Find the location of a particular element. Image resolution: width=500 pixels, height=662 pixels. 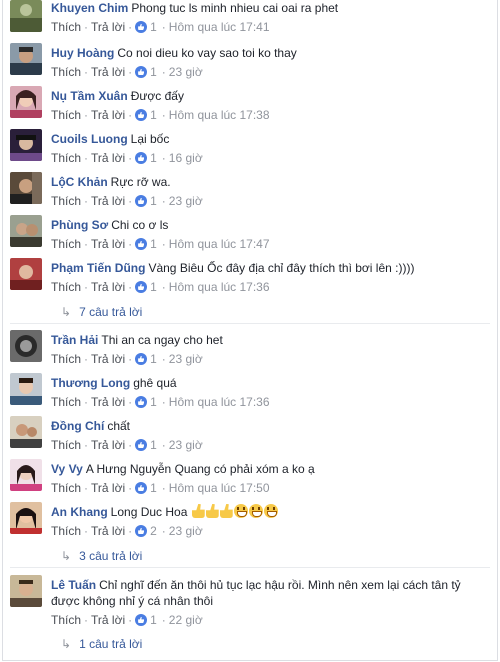

comment-author: Huy Hoàng is located at coordinates (82, 53).